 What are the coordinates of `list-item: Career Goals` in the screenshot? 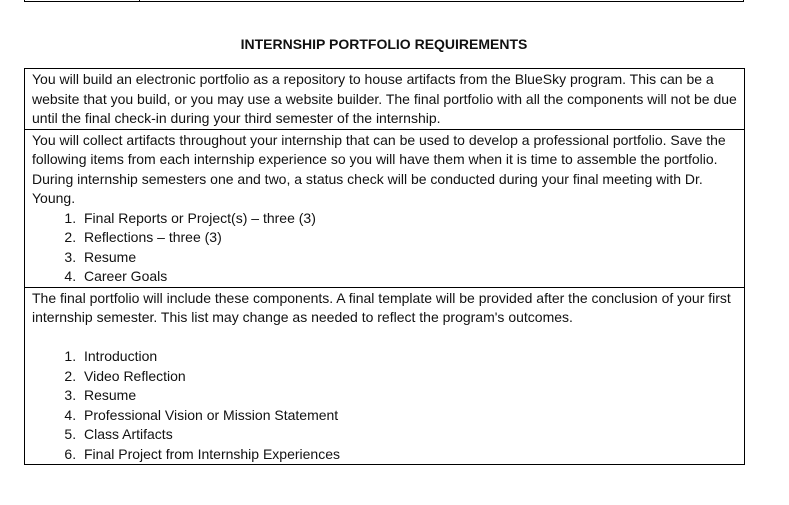 It's located at (408, 277).